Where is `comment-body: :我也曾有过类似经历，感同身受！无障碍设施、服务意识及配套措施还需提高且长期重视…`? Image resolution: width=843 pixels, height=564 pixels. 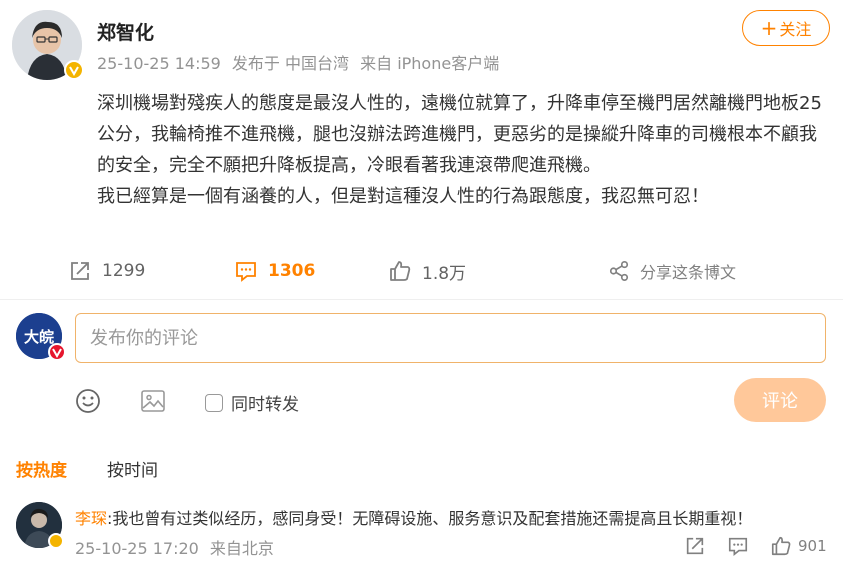 comment-body: :我也曾有过类似经历，感同身受！无障碍设施、服务意识及配套措施还需提高且长期重视… is located at coordinates (430, 518).